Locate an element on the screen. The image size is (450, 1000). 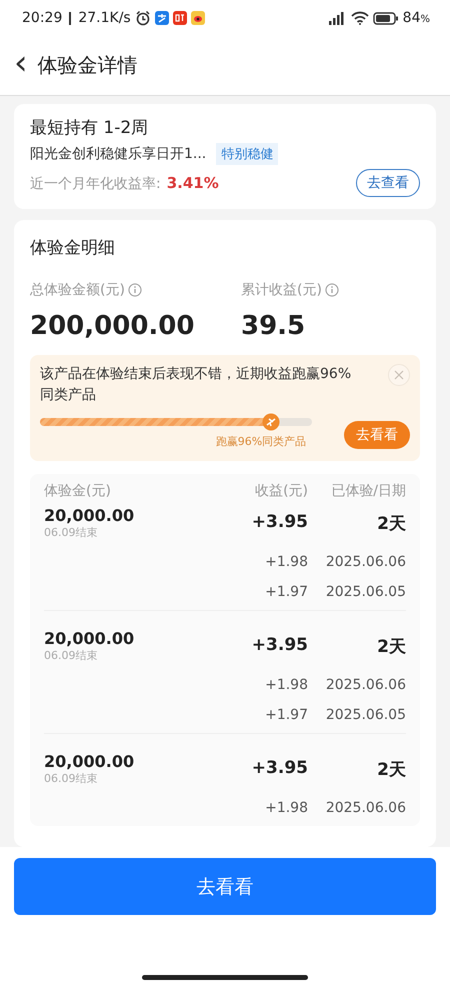
promo-text: 该产品在体验结束后表现不错，近期收益跑赢96%同类产品 is located at coordinates (196, 385).